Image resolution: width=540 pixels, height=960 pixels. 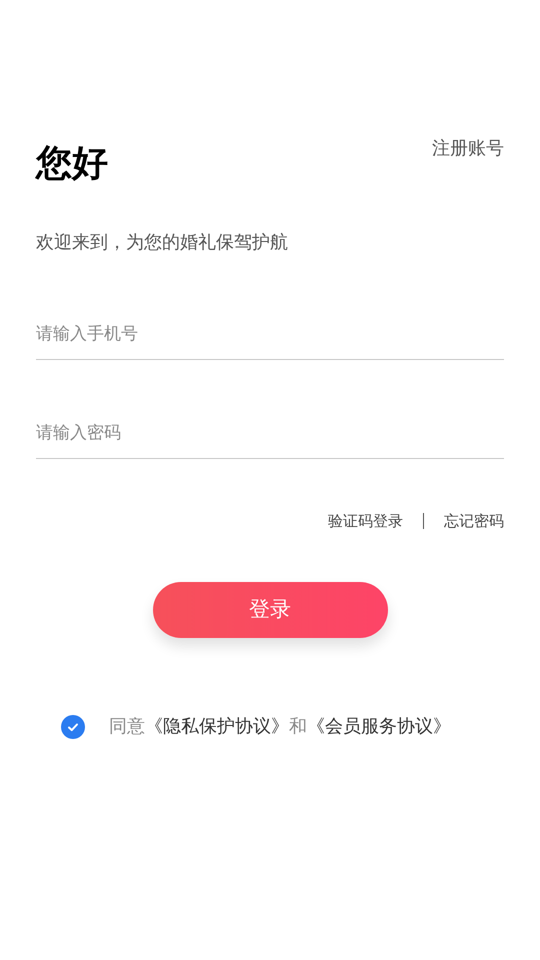 What do you see at coordinates (365, 521) in the screenshot?
I see `text-link: 验证码登录` at bounding box center [365, 521].